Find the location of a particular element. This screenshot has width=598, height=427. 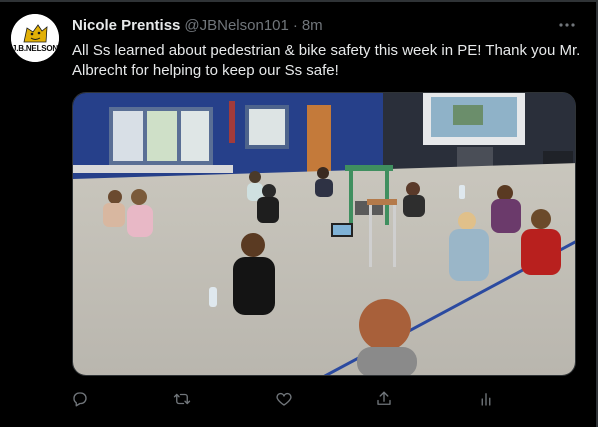

avatar: J.B.NELSON is located at coordinates (35, 38).